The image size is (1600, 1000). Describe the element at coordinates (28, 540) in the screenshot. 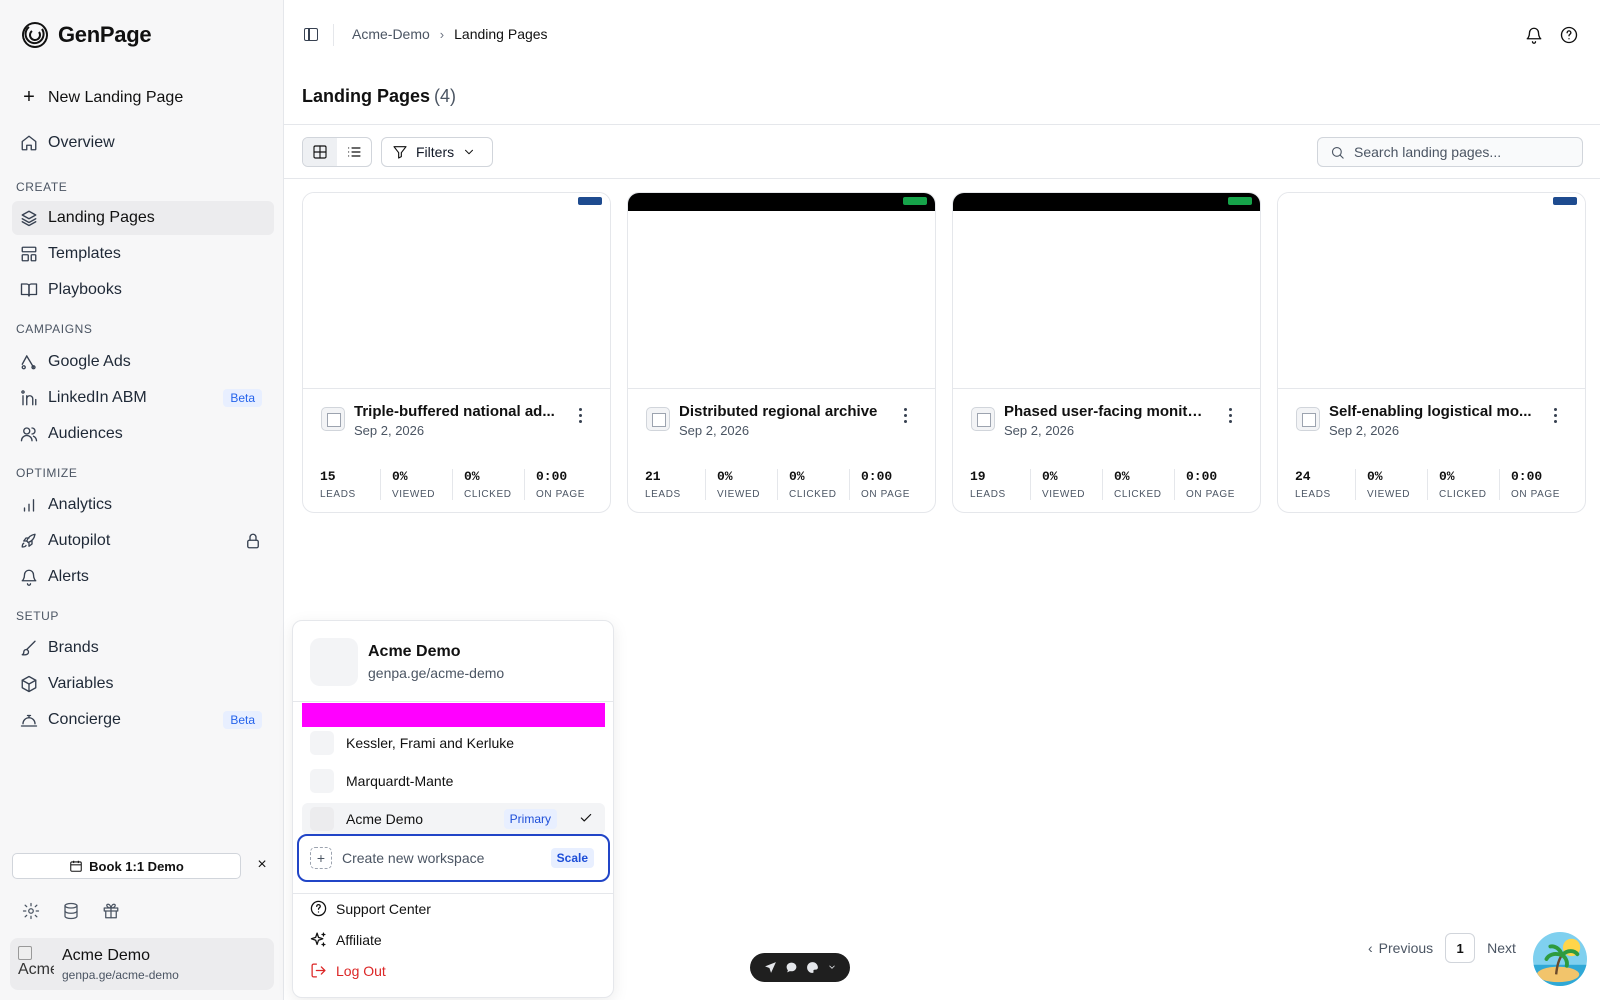

I see `rocket-icon` at that location.